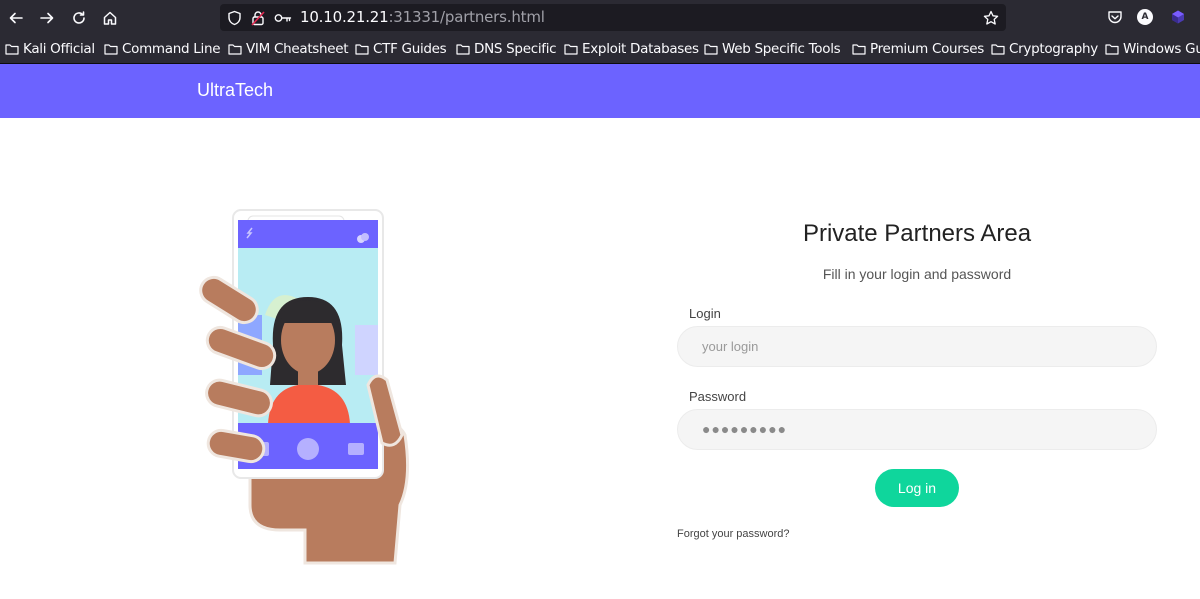 The width and height of the screenshot is (1200, 599). What do you see at coordinates (234, 18) in the screenshot?
I see `shield-icon` at bounding box center [234, 18].